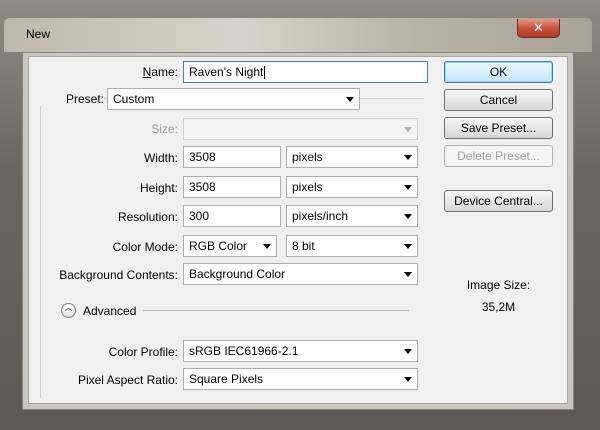 The width and height of the screenshot is (600, 430). I want to click on pixel-aspect-select: Square Pixels, so click(300, 379).